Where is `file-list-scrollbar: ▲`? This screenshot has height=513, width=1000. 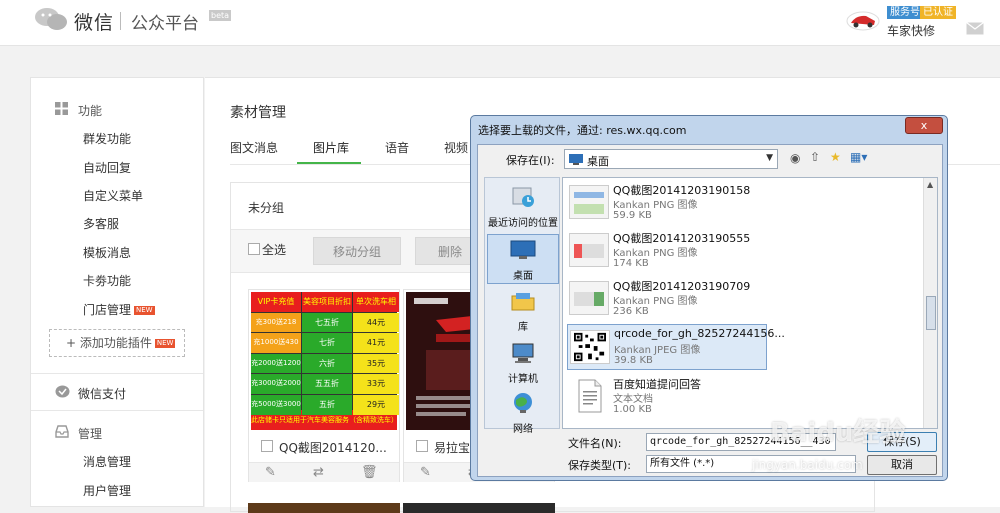 file-list-scrollbar: ▲ is located at coordinates (930, 303).